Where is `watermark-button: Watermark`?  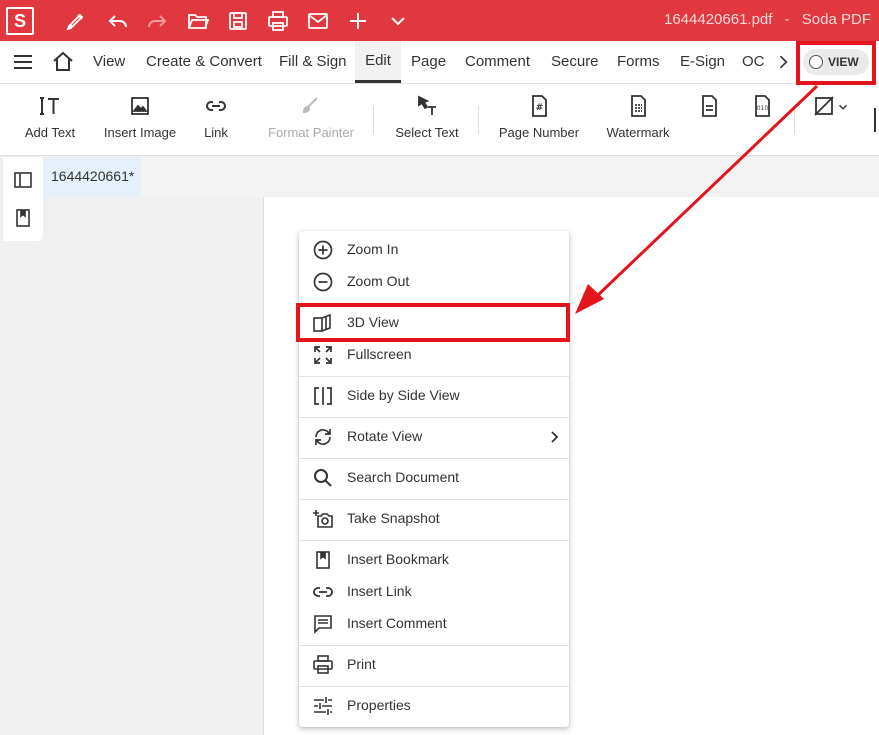 watermark-button: Watermark is located at coordinates (638, 120).